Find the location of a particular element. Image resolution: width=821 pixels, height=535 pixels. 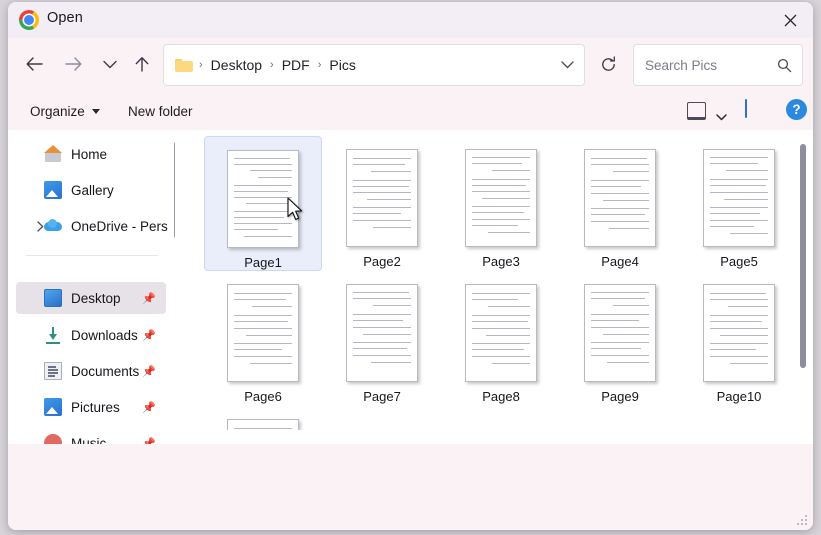

file-item-label: Page1 is located at coordinates (263, 262).